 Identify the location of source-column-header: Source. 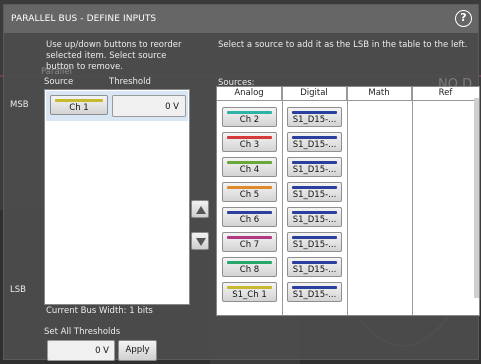
(59, 82).